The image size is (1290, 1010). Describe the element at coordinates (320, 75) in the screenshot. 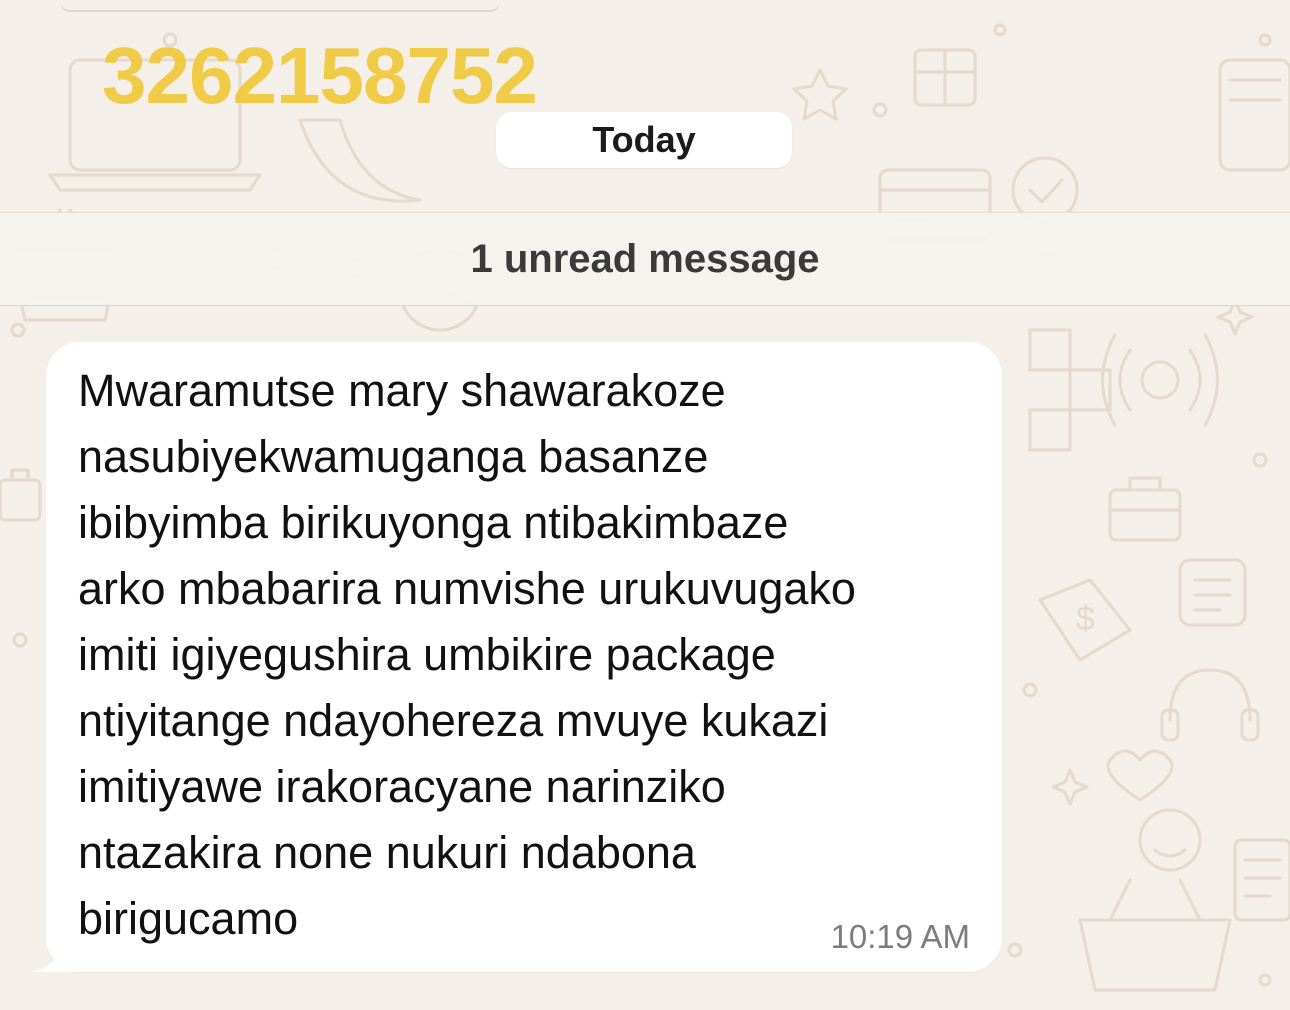

I see `overlay-phone-number: 3262158752` at that location.